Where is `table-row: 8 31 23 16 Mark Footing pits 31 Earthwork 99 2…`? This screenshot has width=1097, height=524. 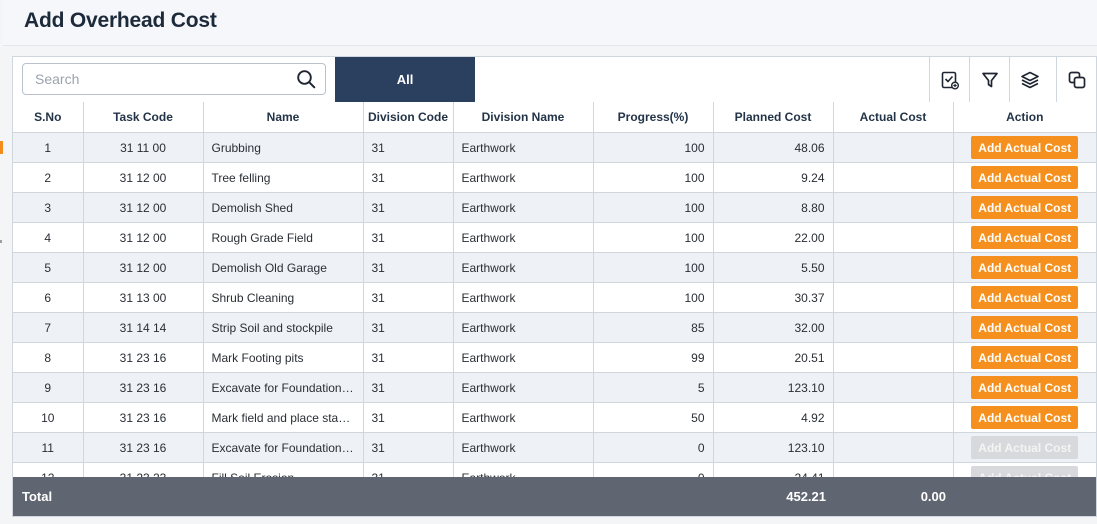
table-row: 8 31 23 16 Mark Footing pits 31 Earthwork 99 2… is located at coordinates (554, 357).